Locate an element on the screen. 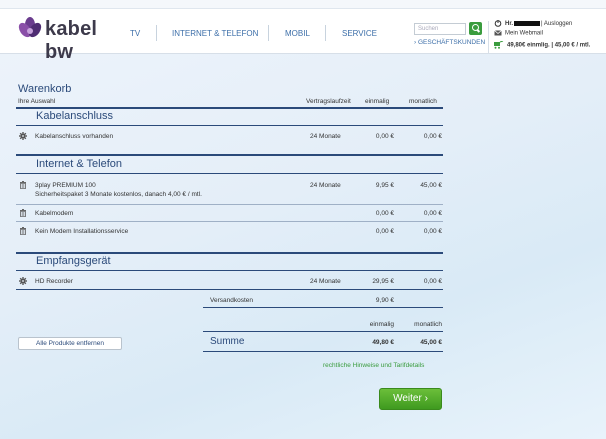 This screenshot has height=439, width=606. section-title-internet-telefon: Internet & Telefon is located at coordinates (79, 164).